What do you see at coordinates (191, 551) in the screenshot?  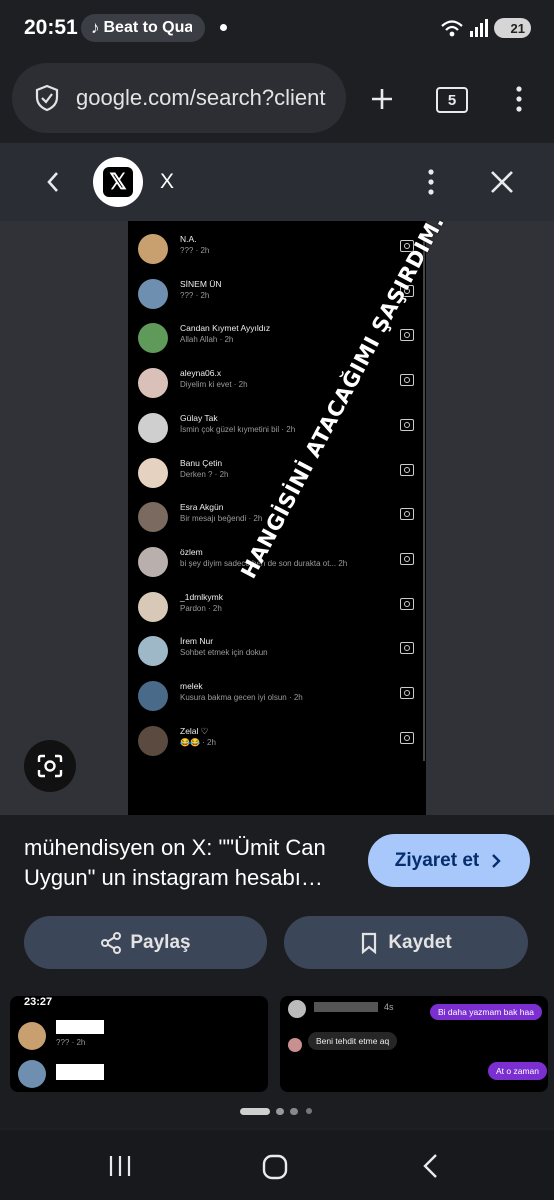 I see `dm-name: özlem` at bounding box center [191, 551].